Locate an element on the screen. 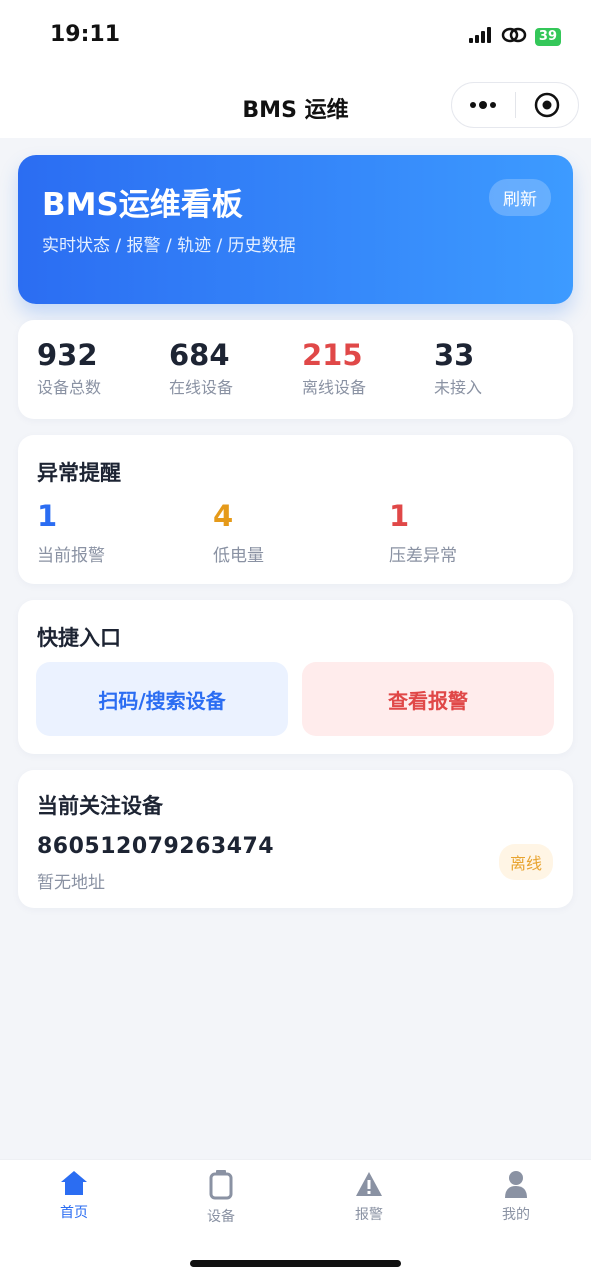  anomaly-alerts-card: 异常提醒 1 当前报警 4 低电量 1 压差异常 is located at coordinates (295, 509).